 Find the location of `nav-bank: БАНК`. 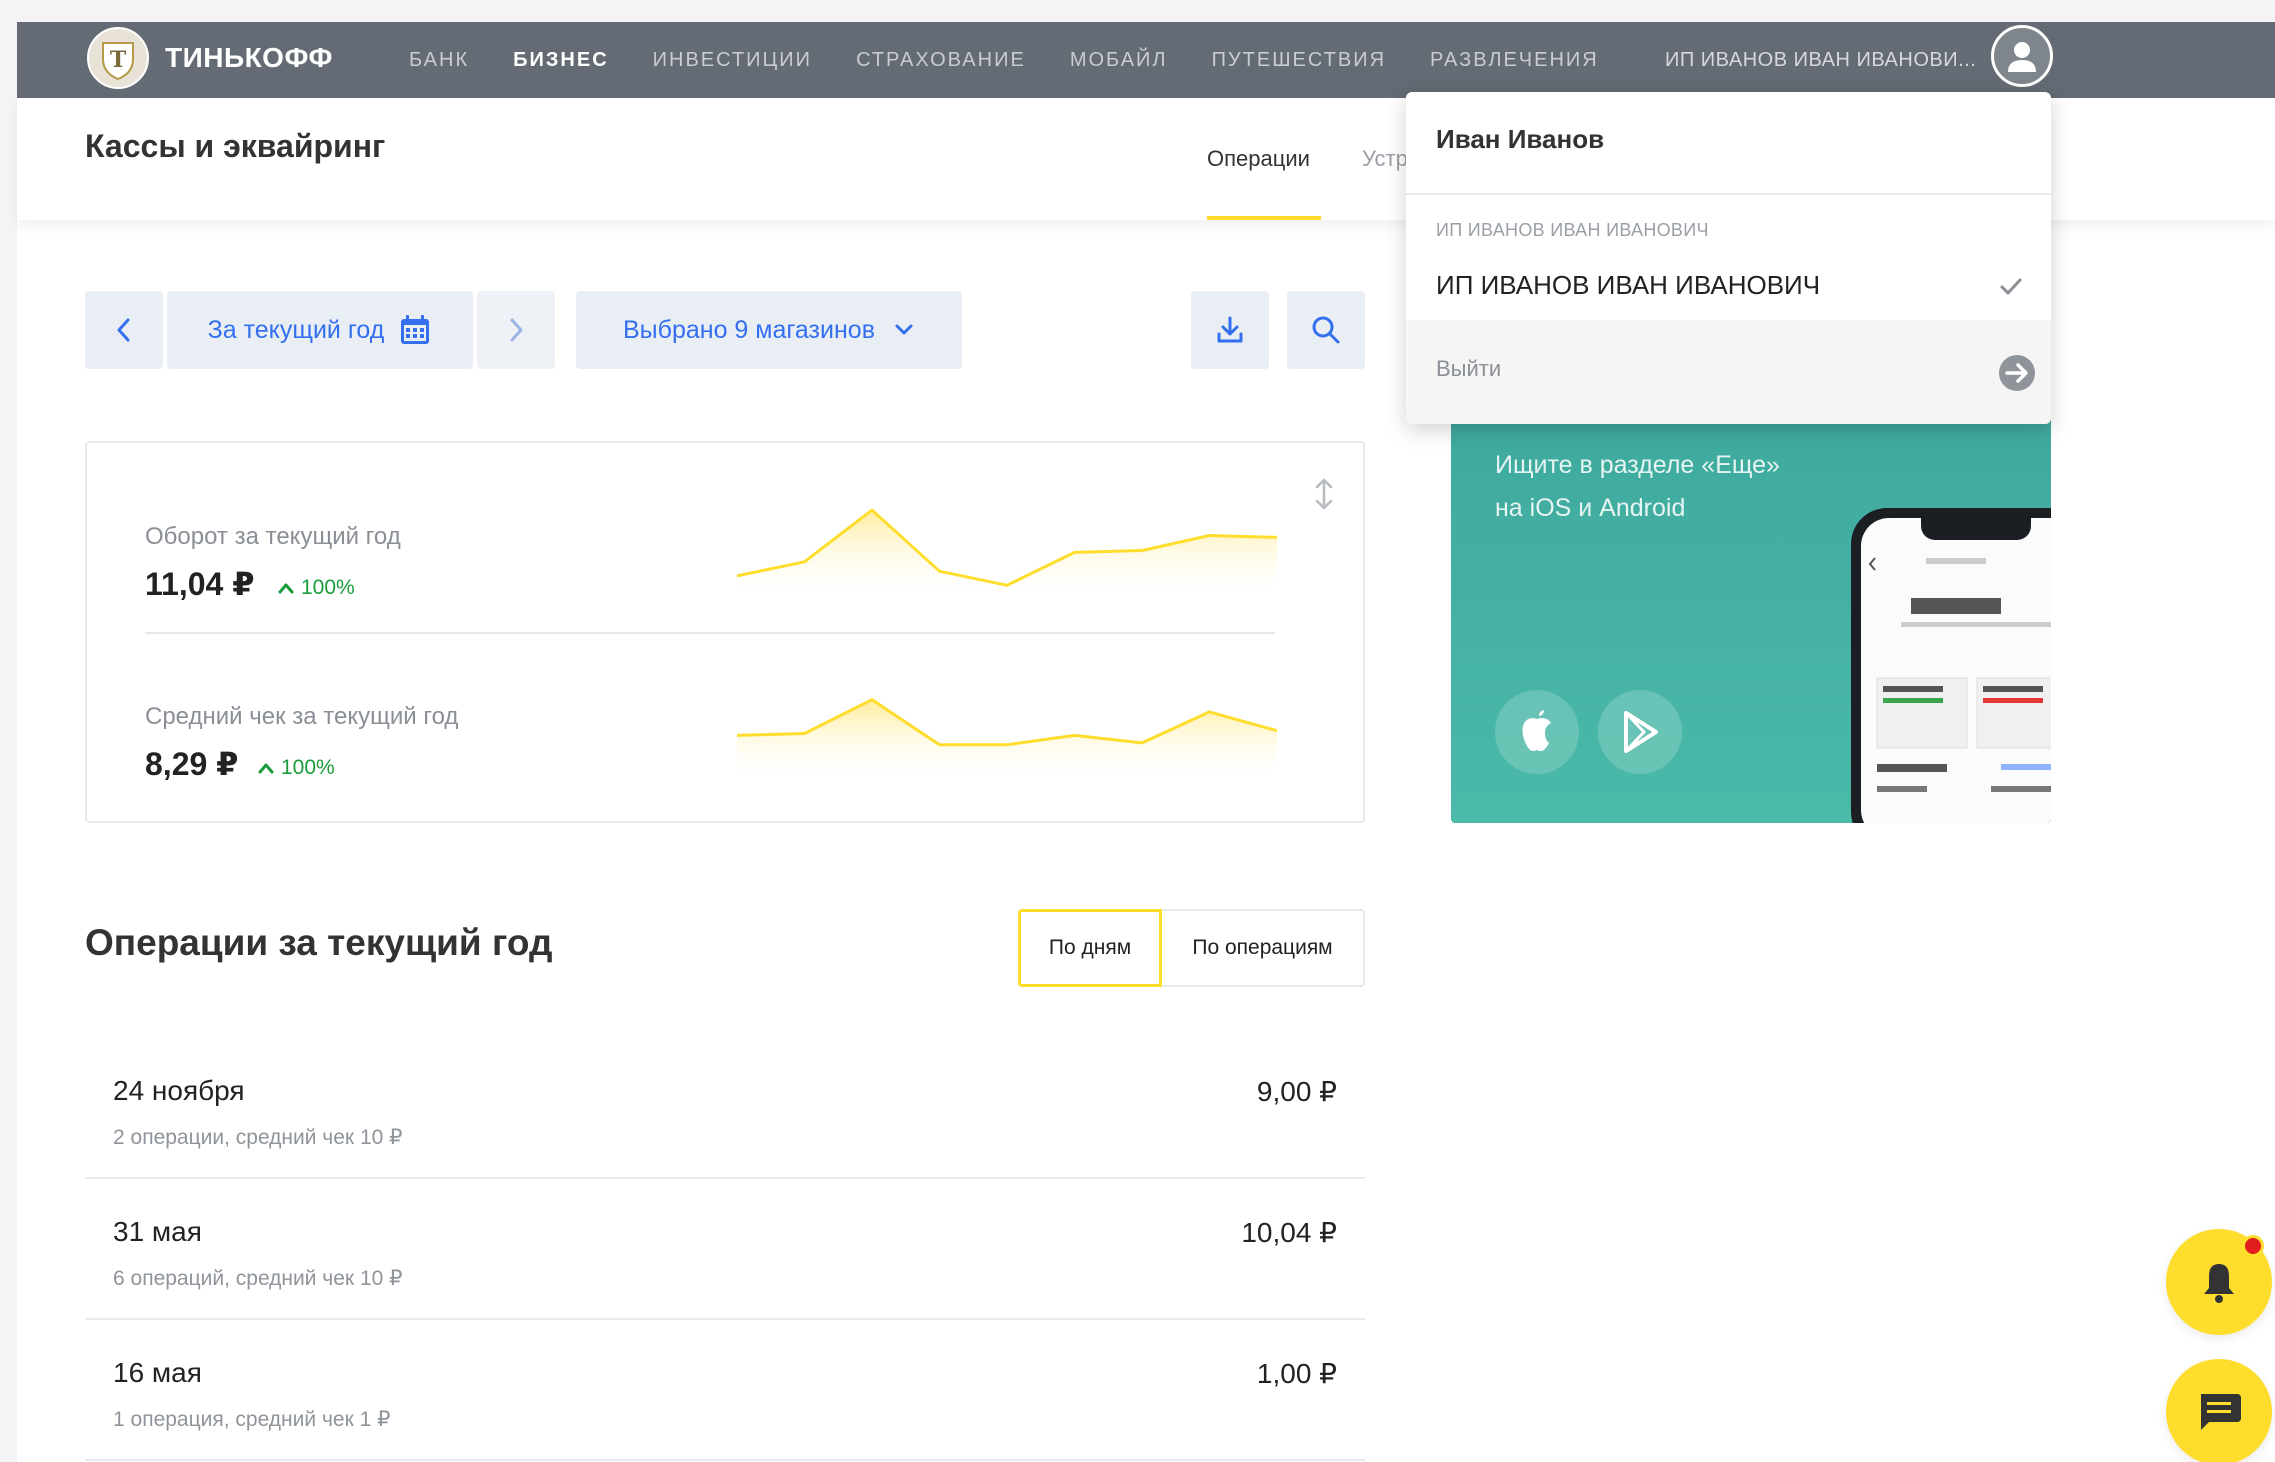

nav-bank: БАНК is located at coordinates (439, 60).